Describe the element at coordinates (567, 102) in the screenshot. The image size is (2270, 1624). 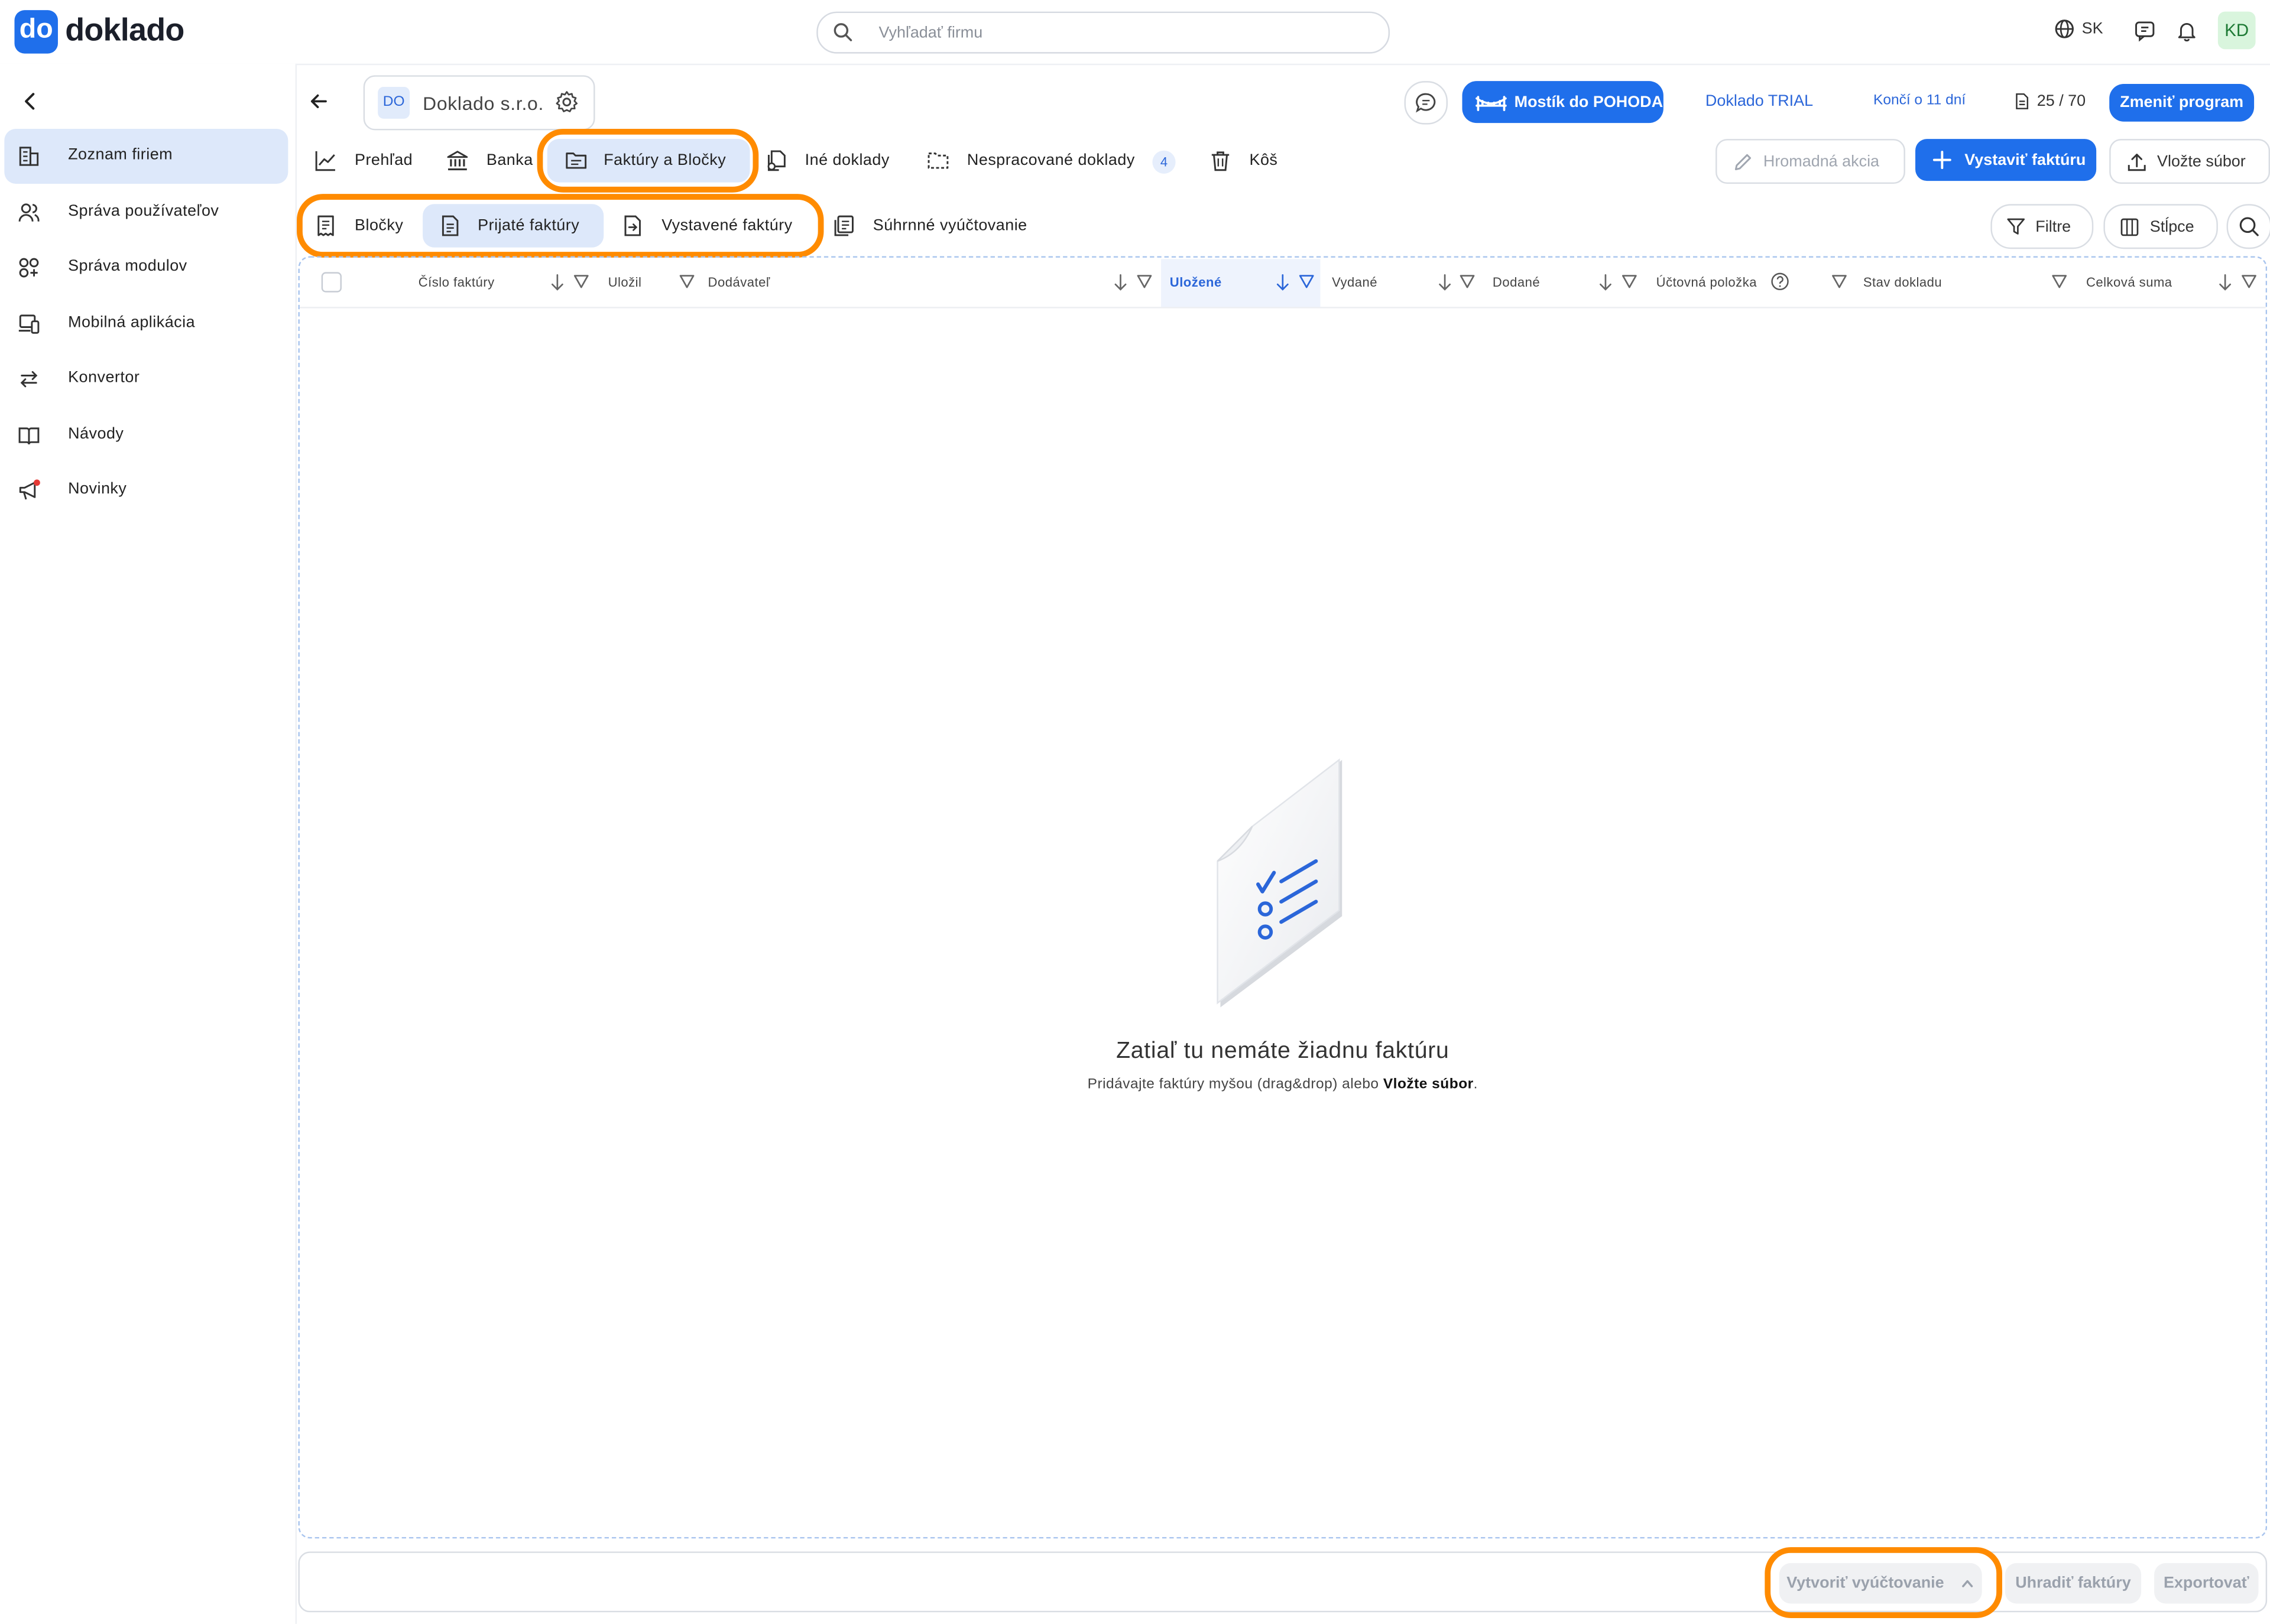
I see `gear-icon` at that location.